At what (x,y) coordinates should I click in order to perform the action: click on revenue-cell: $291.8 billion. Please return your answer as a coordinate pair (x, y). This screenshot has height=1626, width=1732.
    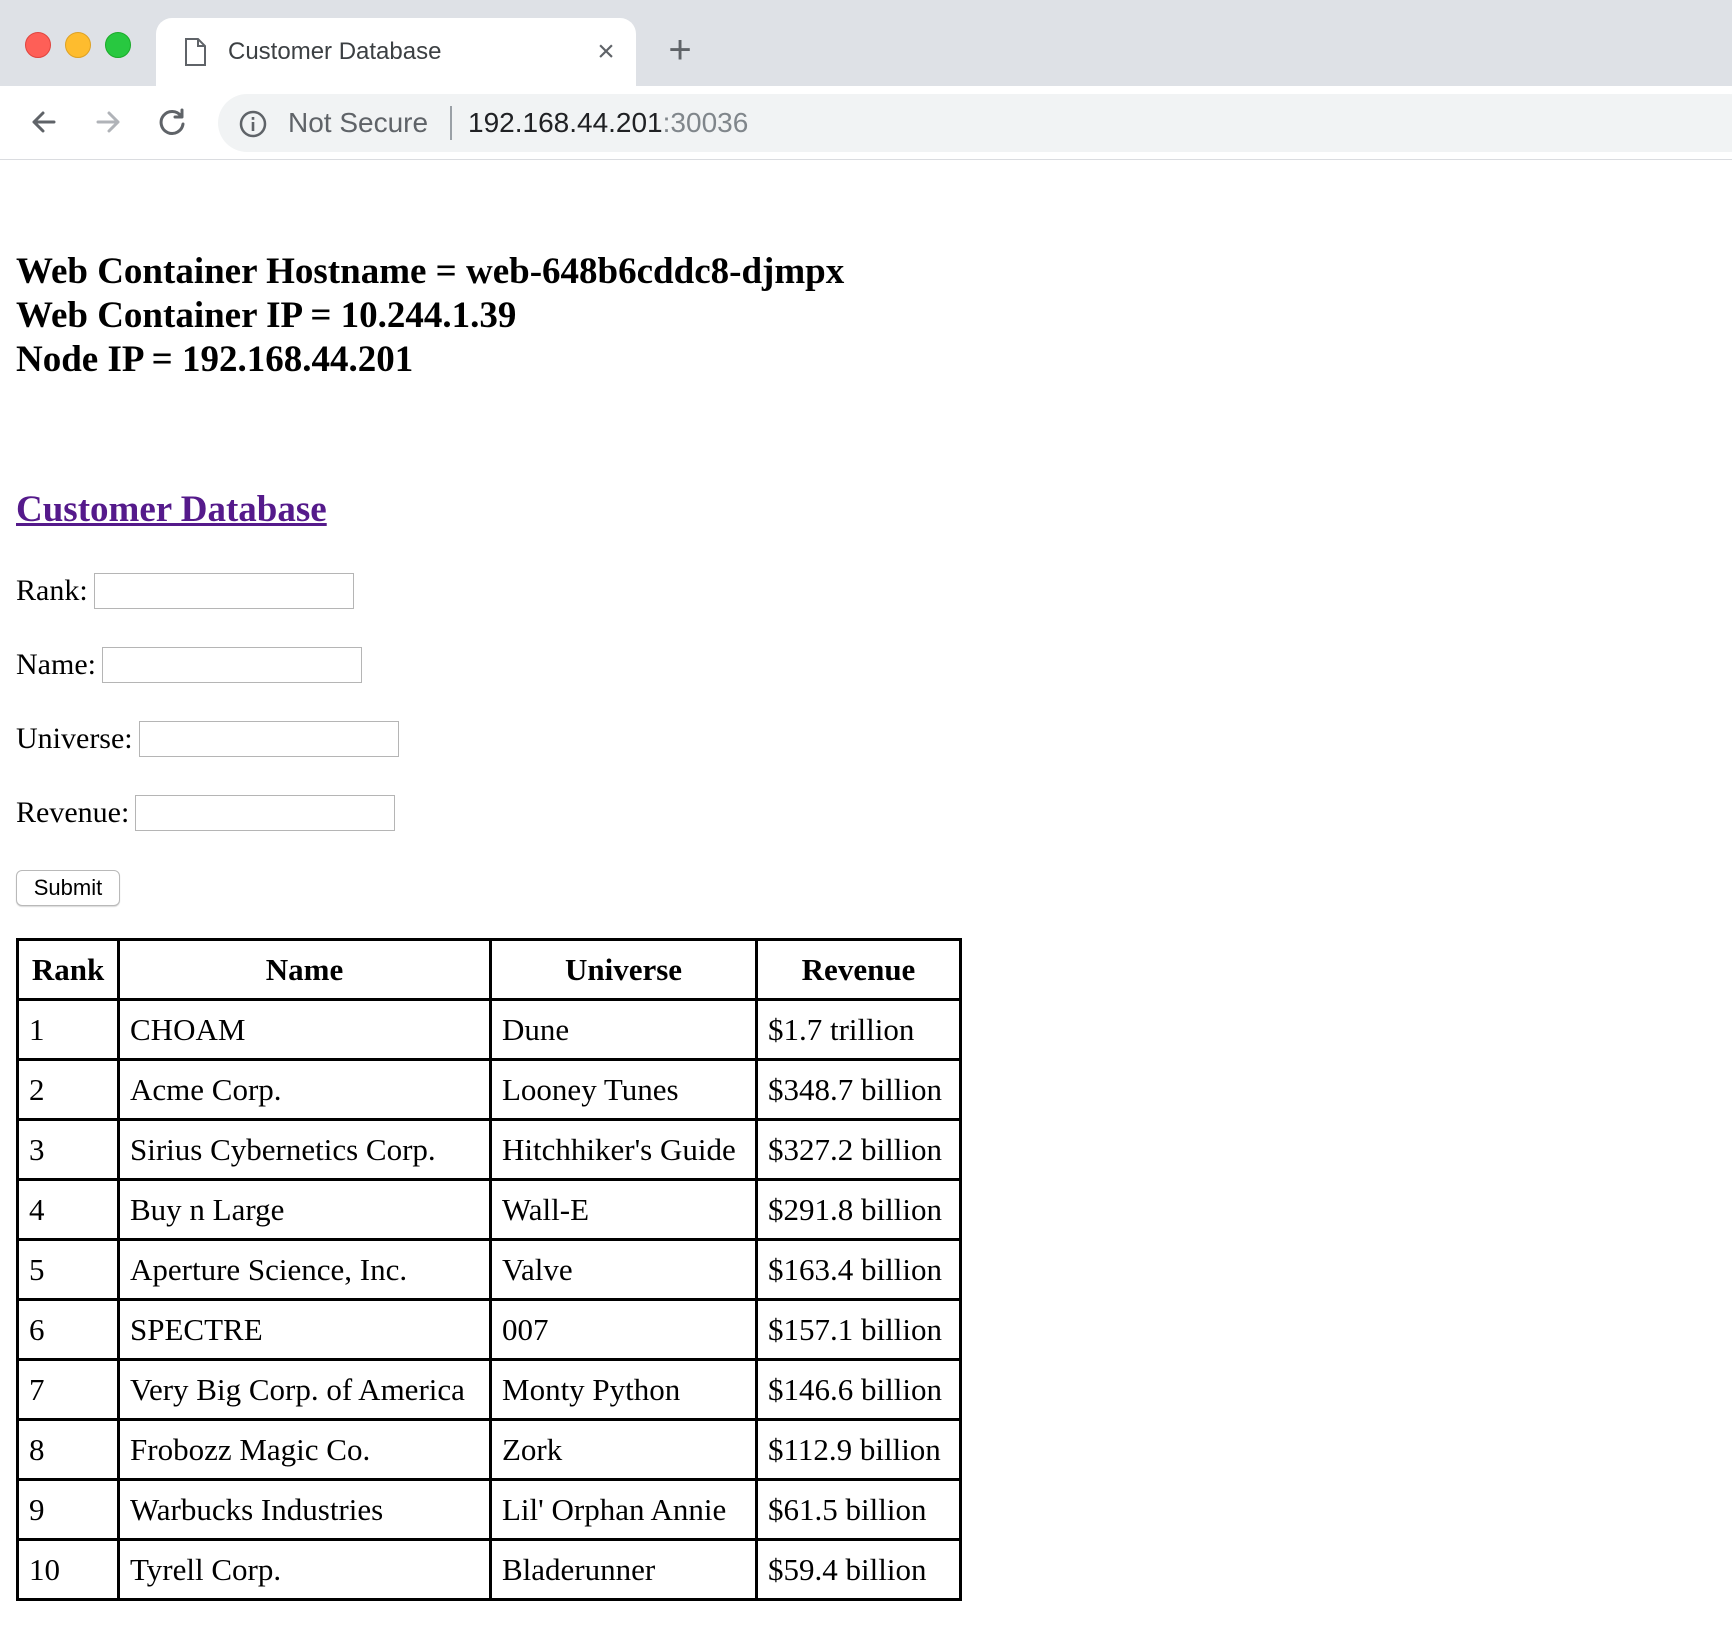
    Looking at the image, I should click on (858, 1209).